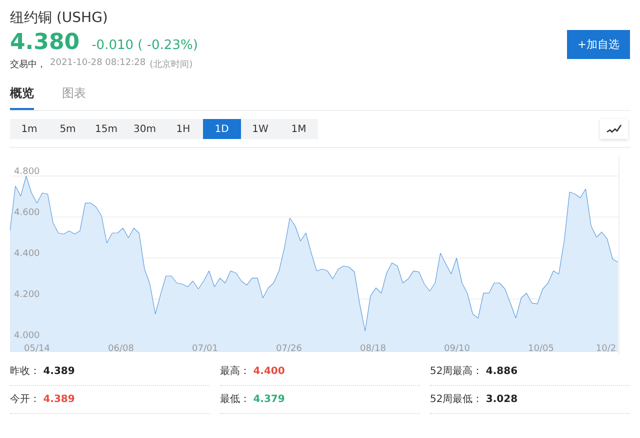 The image size is (640, 438). What do you see at coordinates (25, 399) in the screenshot?
I see `stat-label: 今开：` at bounding box center [25, 399].